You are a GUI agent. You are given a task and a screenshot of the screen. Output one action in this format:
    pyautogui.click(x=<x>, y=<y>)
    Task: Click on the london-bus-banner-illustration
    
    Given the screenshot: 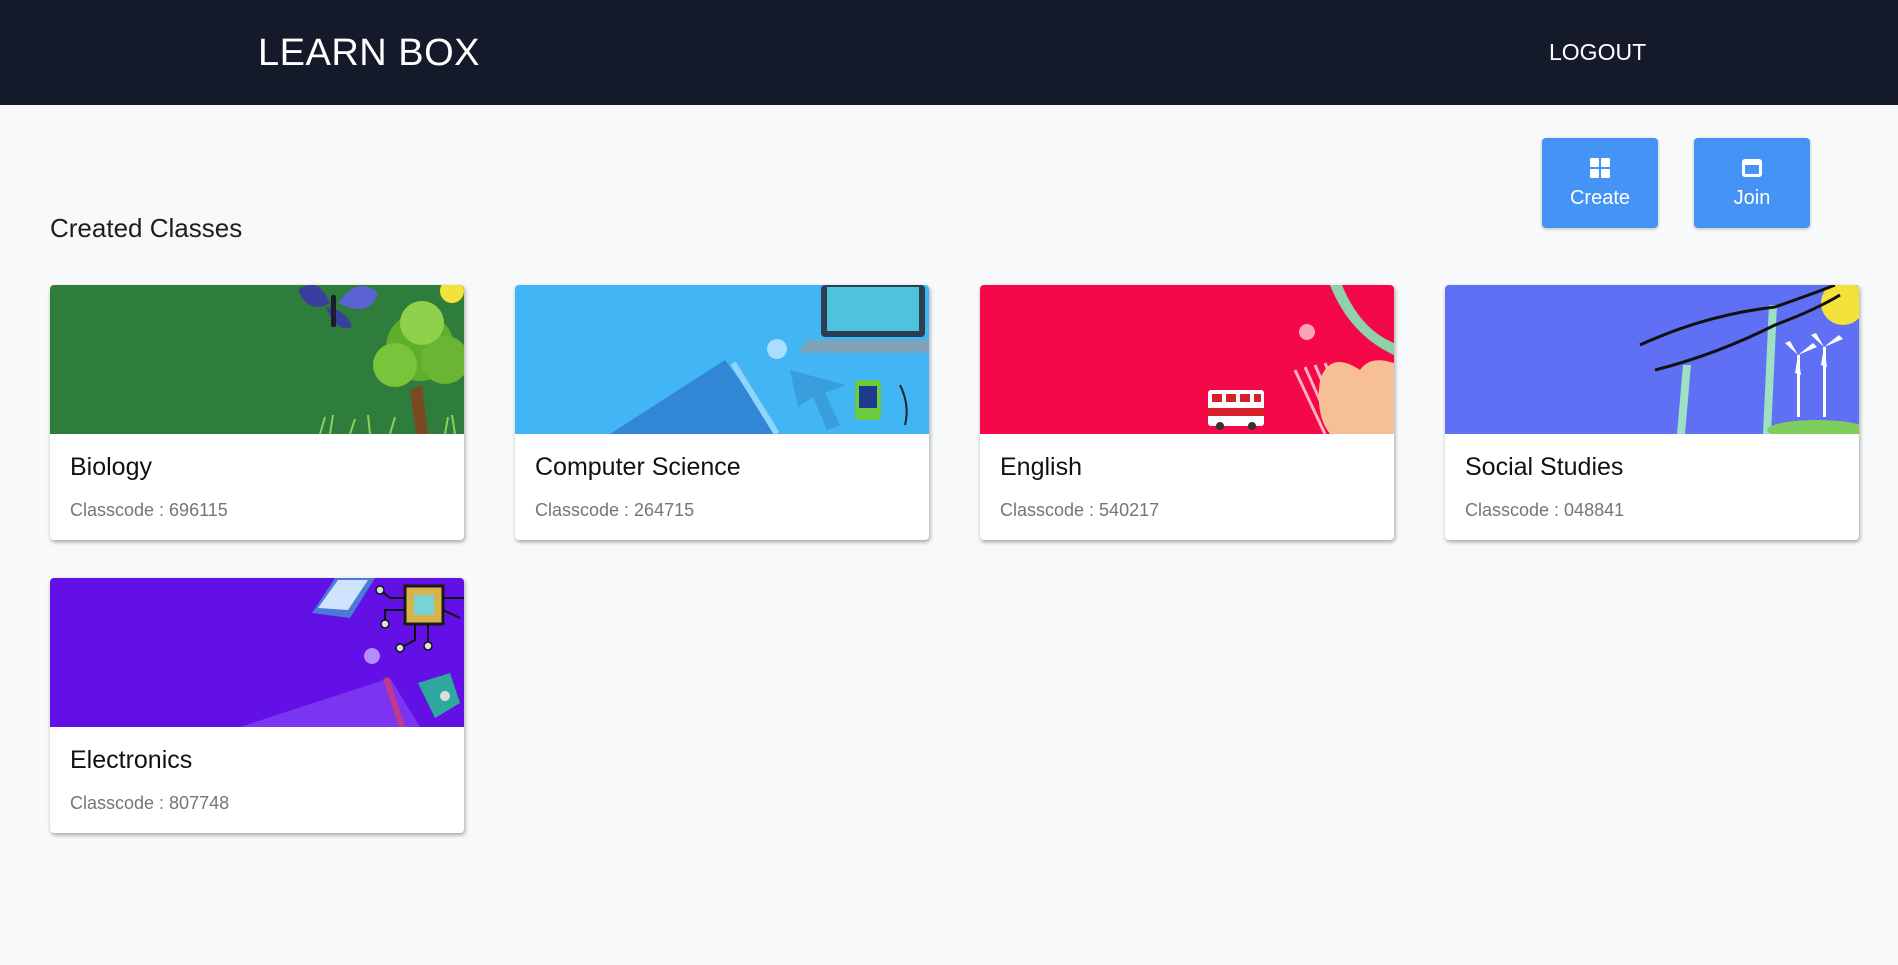 What is the action you would take?
    pyautogui.click(x=1187, y=359)
    